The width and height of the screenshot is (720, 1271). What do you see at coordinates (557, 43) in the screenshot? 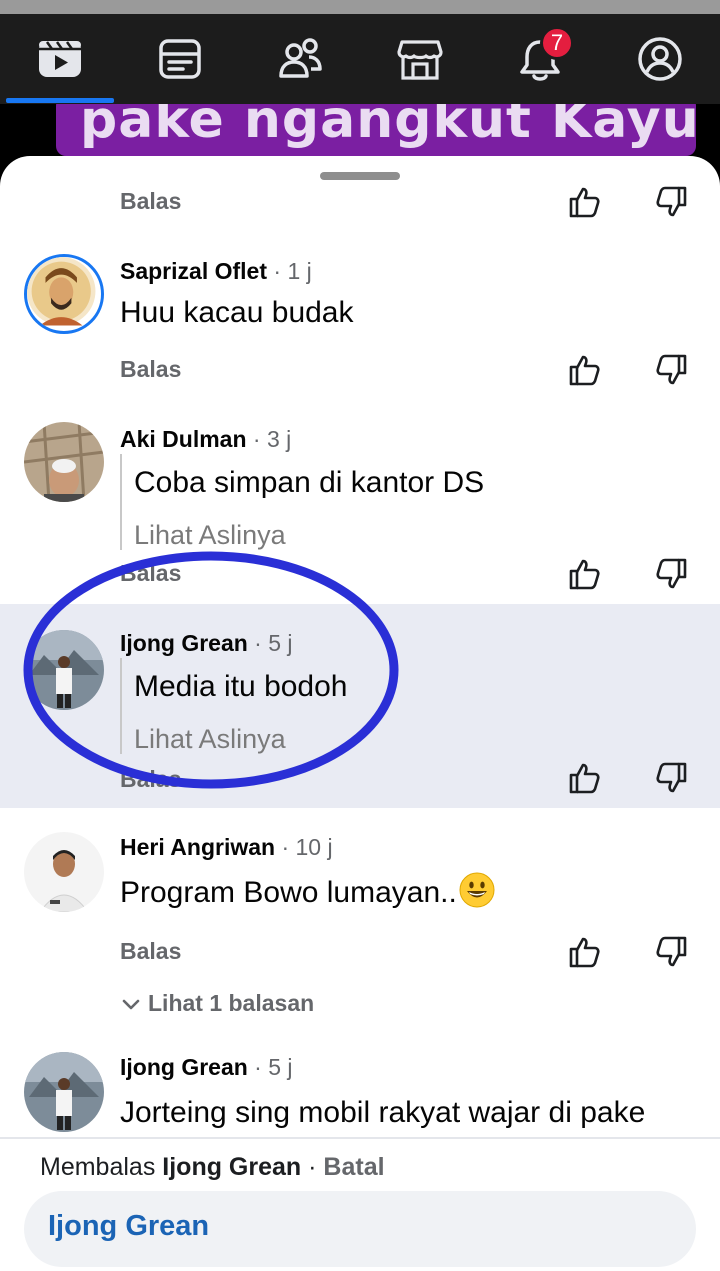
I see `notification-badge: 7` at bounding box center [557, 43].